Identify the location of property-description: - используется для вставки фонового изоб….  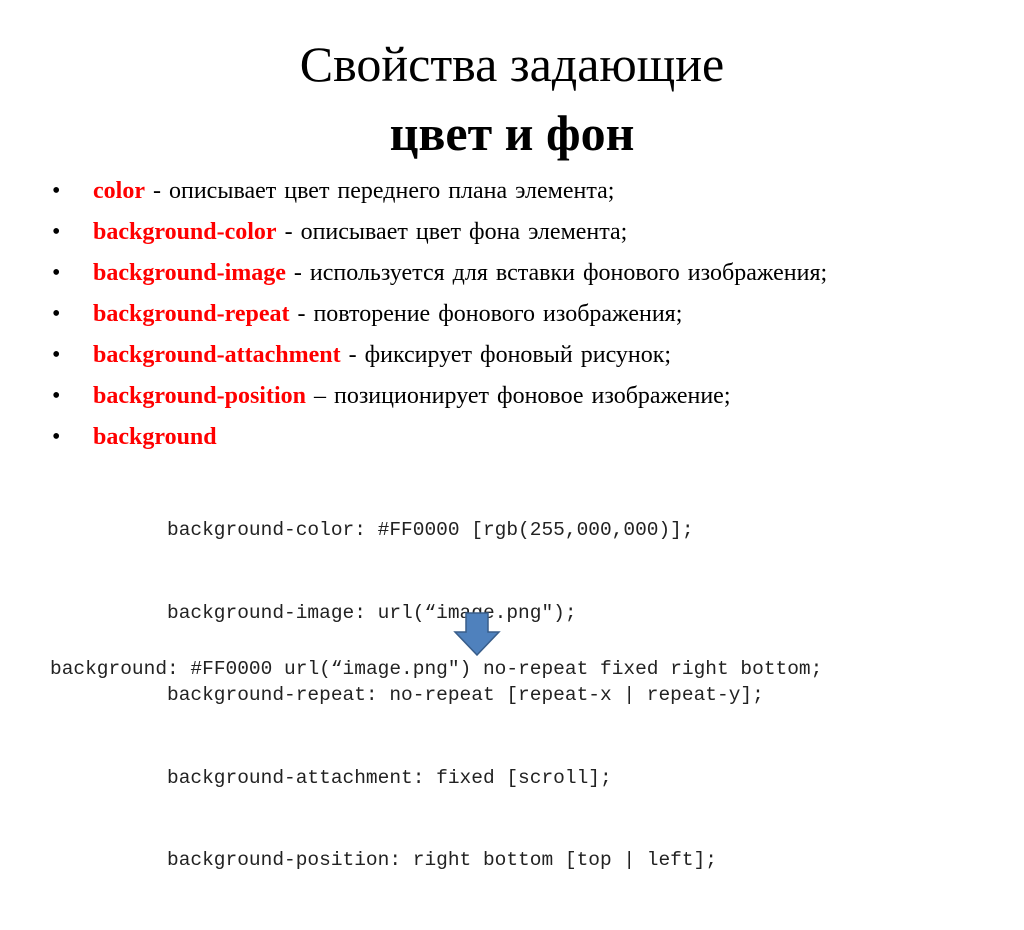
(556, 273).